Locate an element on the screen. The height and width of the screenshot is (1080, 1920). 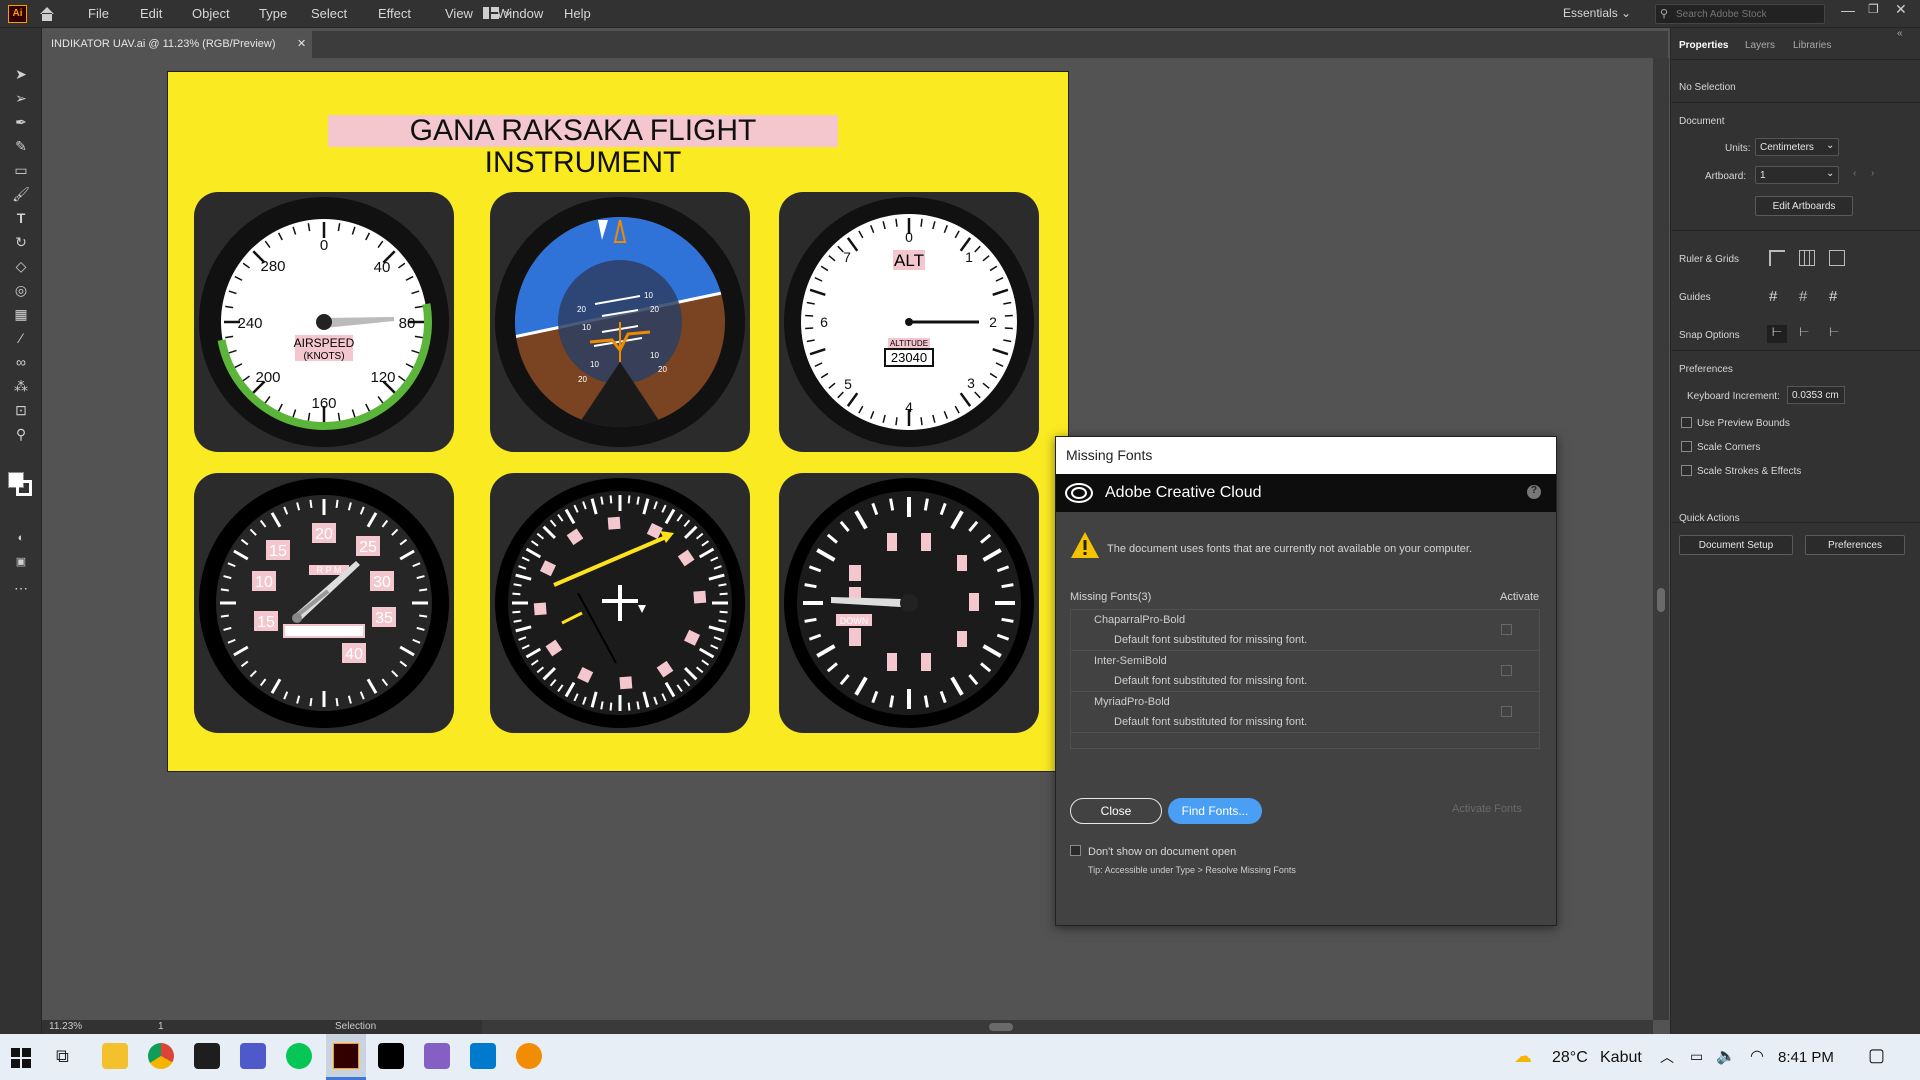
selection-tool-icon: ➤ is located at coordinates (21, 75).